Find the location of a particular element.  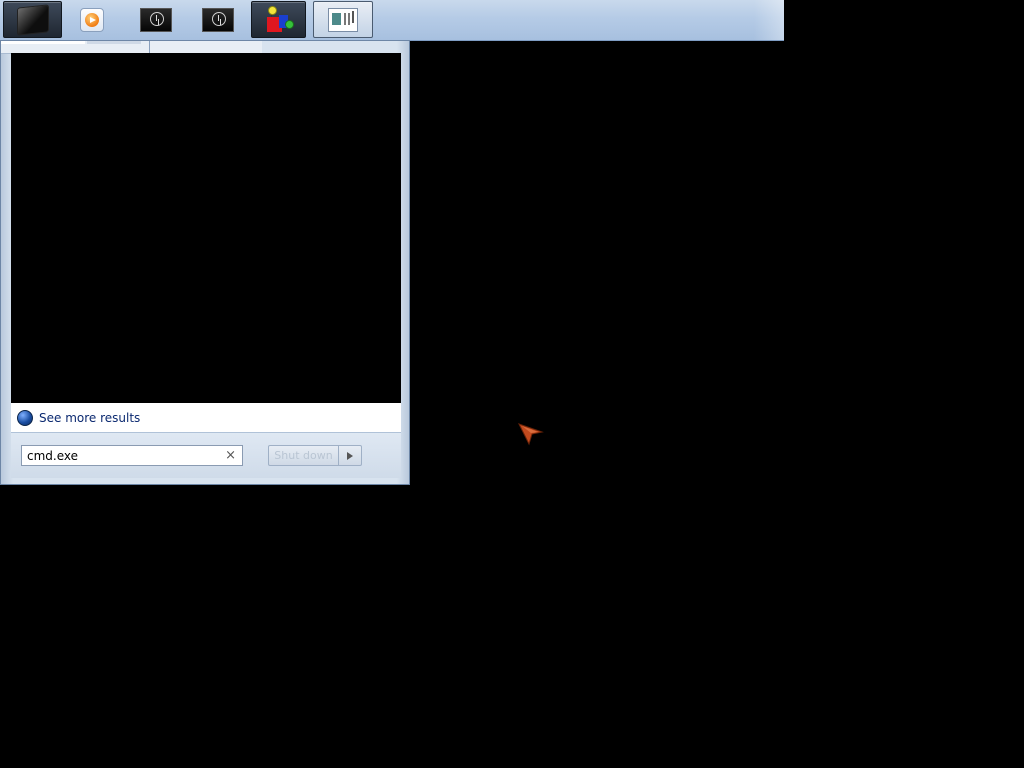

search-box: × is located at coordinates (132, 455).